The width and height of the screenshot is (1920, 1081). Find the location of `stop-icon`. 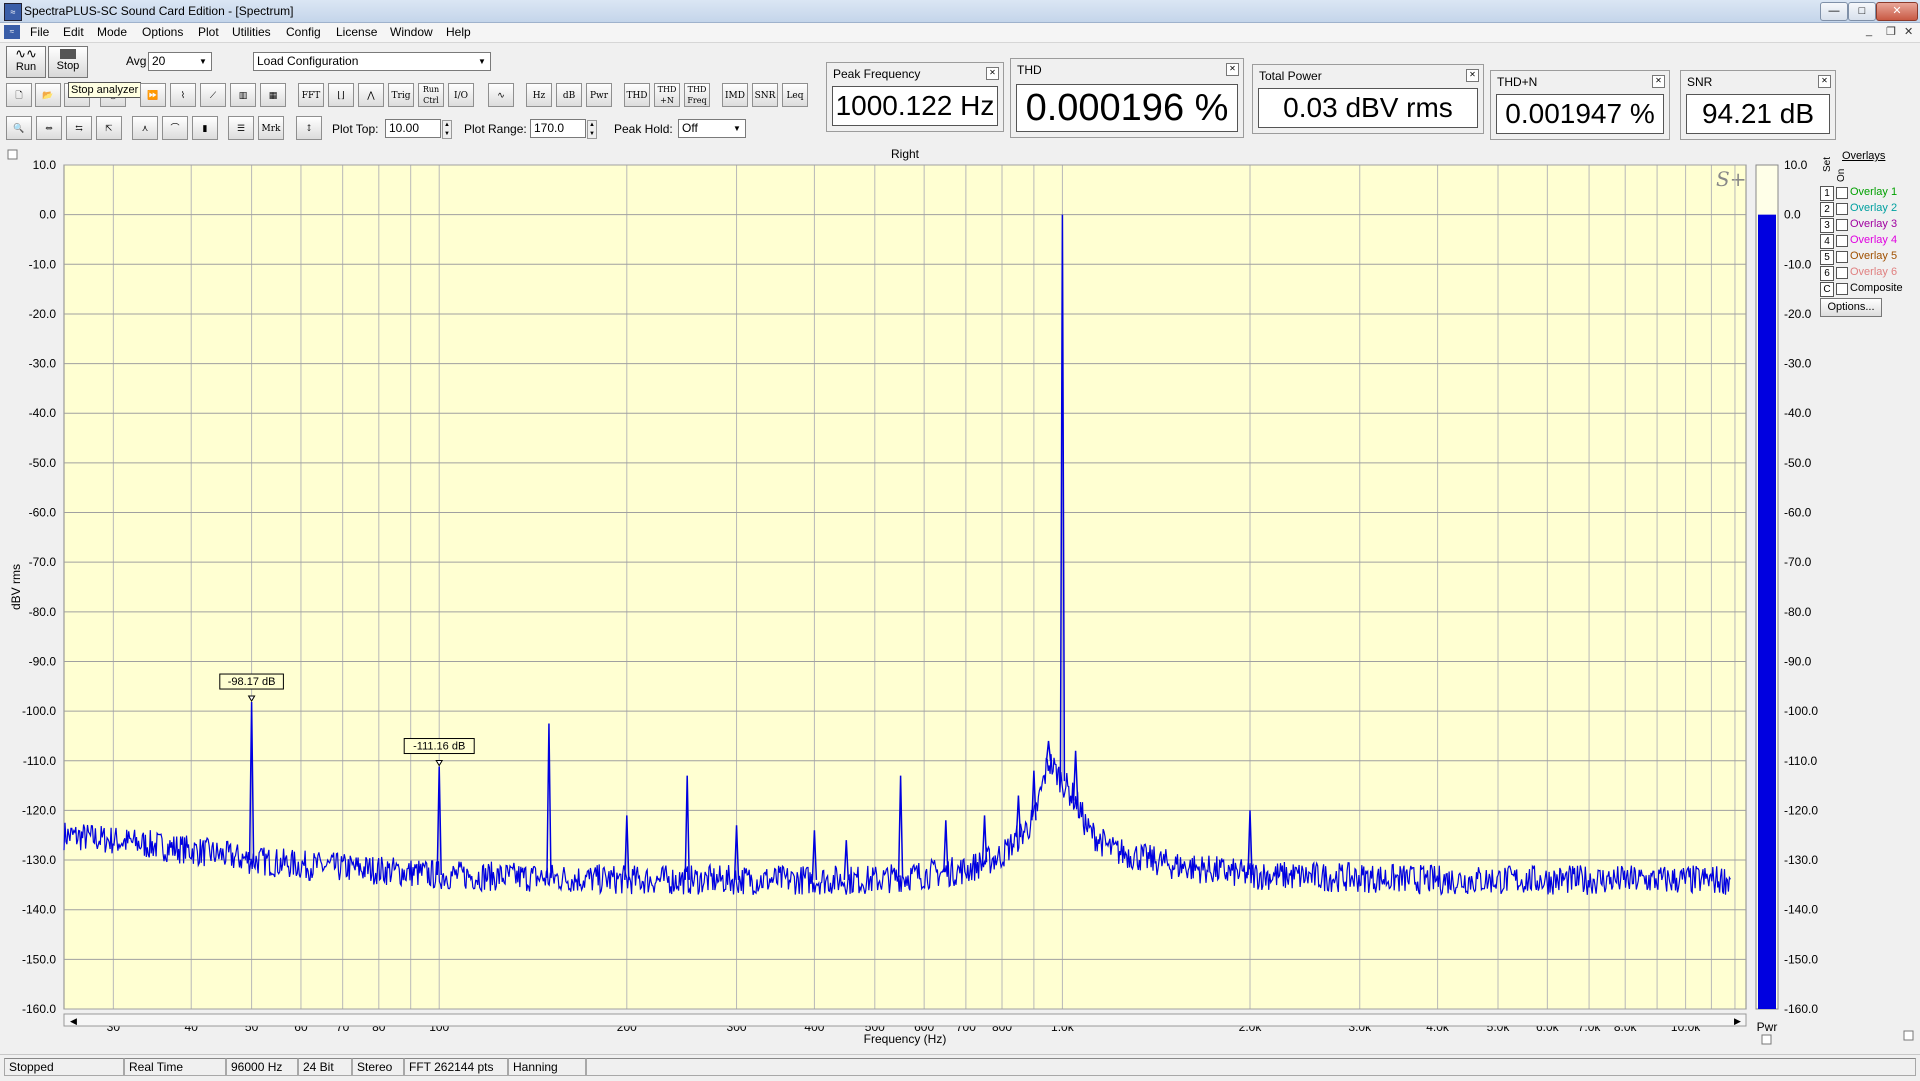

stop-icon is located at coordinates (68, 54).